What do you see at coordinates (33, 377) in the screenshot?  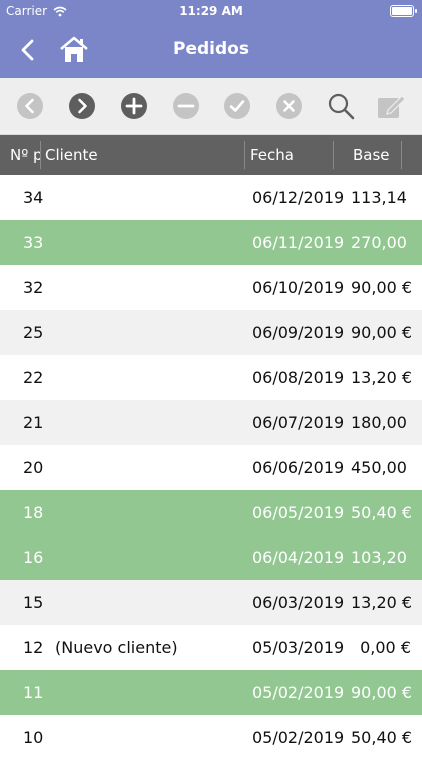 I see `order-number-cell: 22` at bounding box center [33, 377].